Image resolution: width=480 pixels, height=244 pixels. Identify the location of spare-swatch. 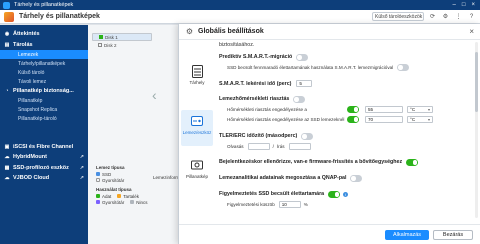
(119, 196).